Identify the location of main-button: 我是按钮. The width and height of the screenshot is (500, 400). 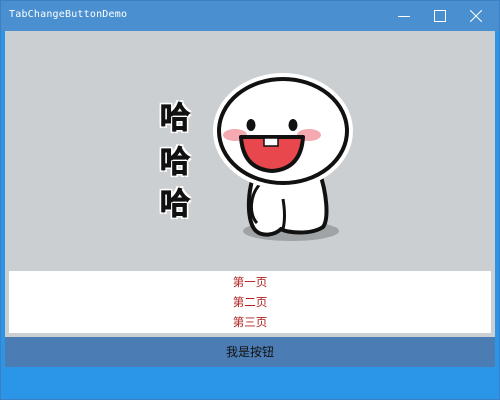
(250, 352).